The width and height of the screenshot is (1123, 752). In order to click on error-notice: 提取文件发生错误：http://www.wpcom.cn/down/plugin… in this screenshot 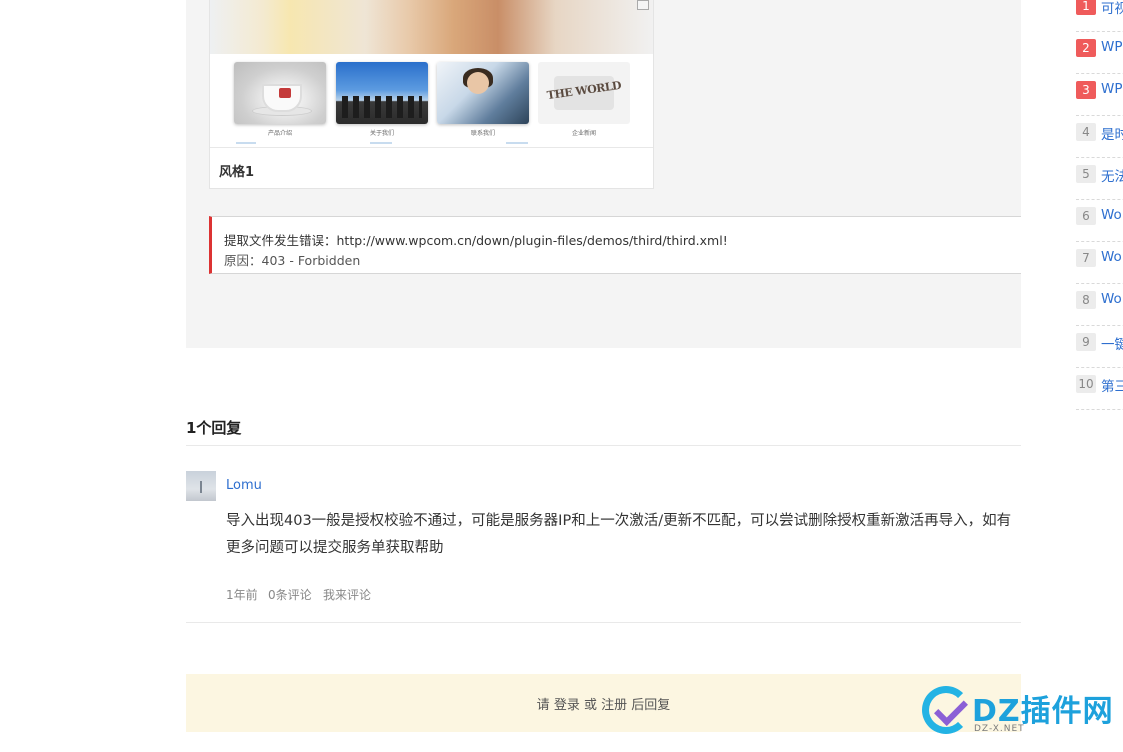, I will do `click(615, 245)`.